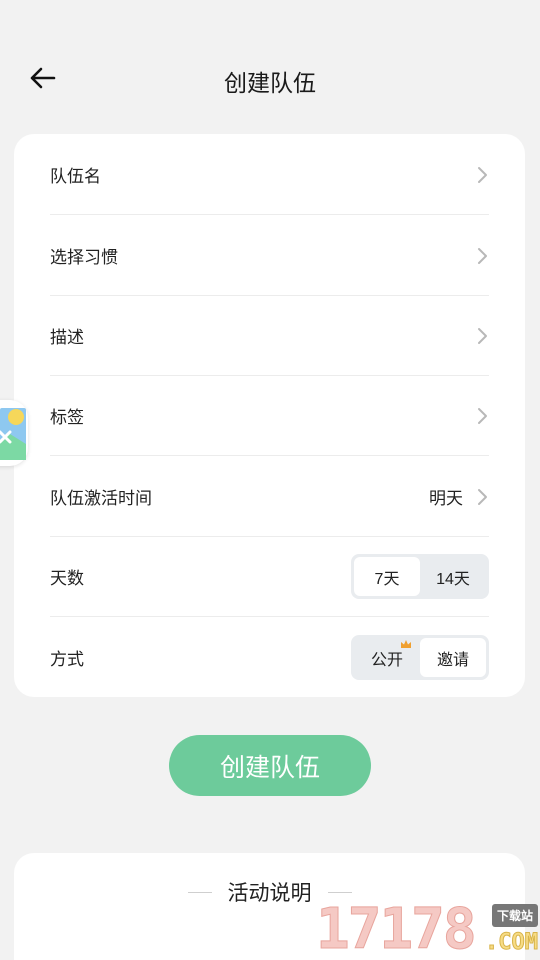 This screenshot has height=960, width=540. What do you see at coordinates (67, 417) in the screenshot?
I see `row-label: 标签` at bounding box center [67, 417].